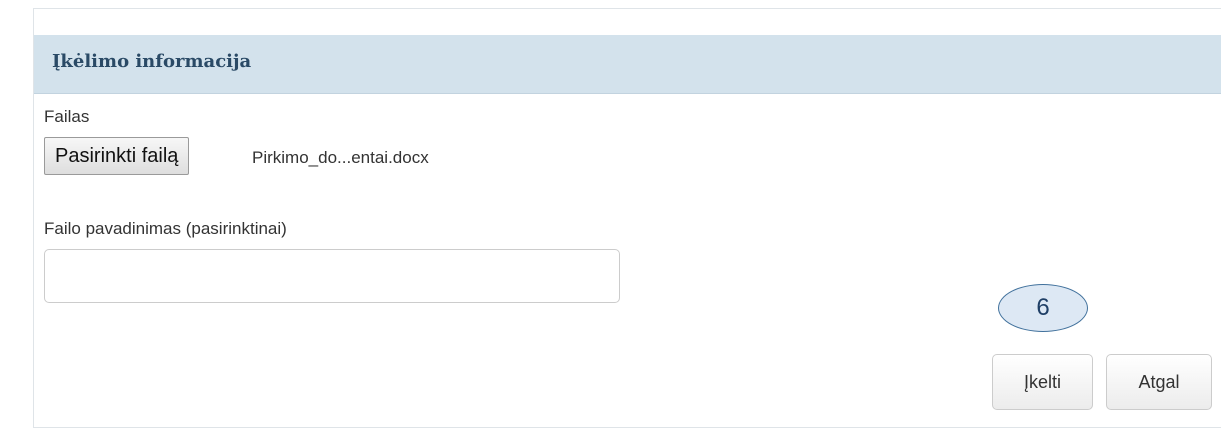 The image size is (1221, 433). I want to click on panel-header: Įkėlimo informacija, so click(627, 64).